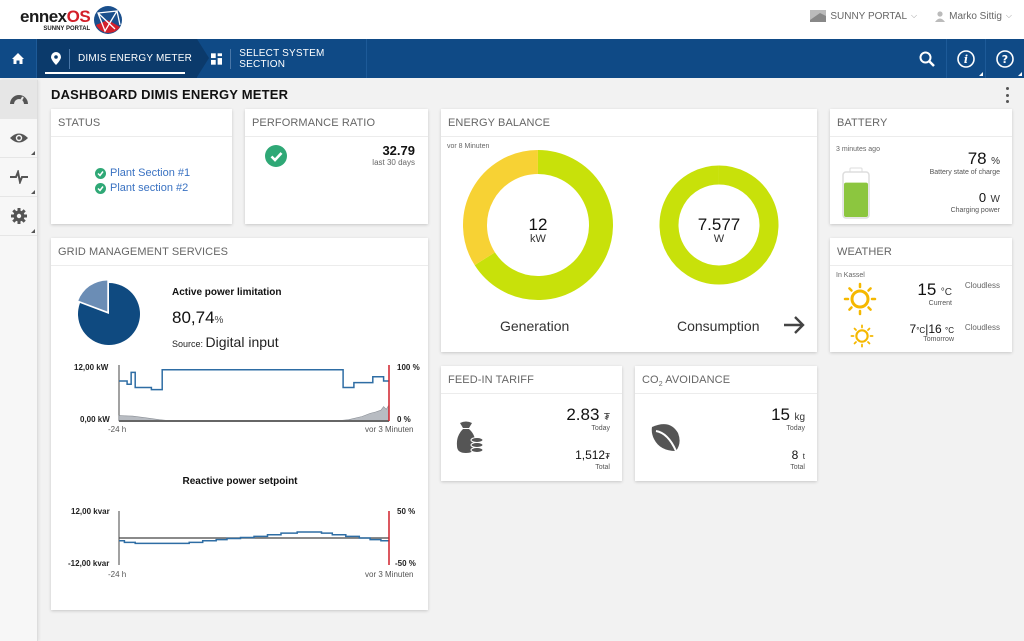 Image resolution: width=1024 pixels, height=641 pixels. Describe the element at coordinates (935, 329) in the screenshot. I see `tomorrow-max-temp: 16` at that location.